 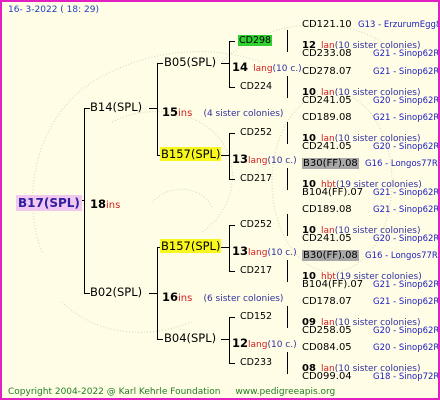 I want to click on root-code: B17(SPL), so click(x=49, y=203).